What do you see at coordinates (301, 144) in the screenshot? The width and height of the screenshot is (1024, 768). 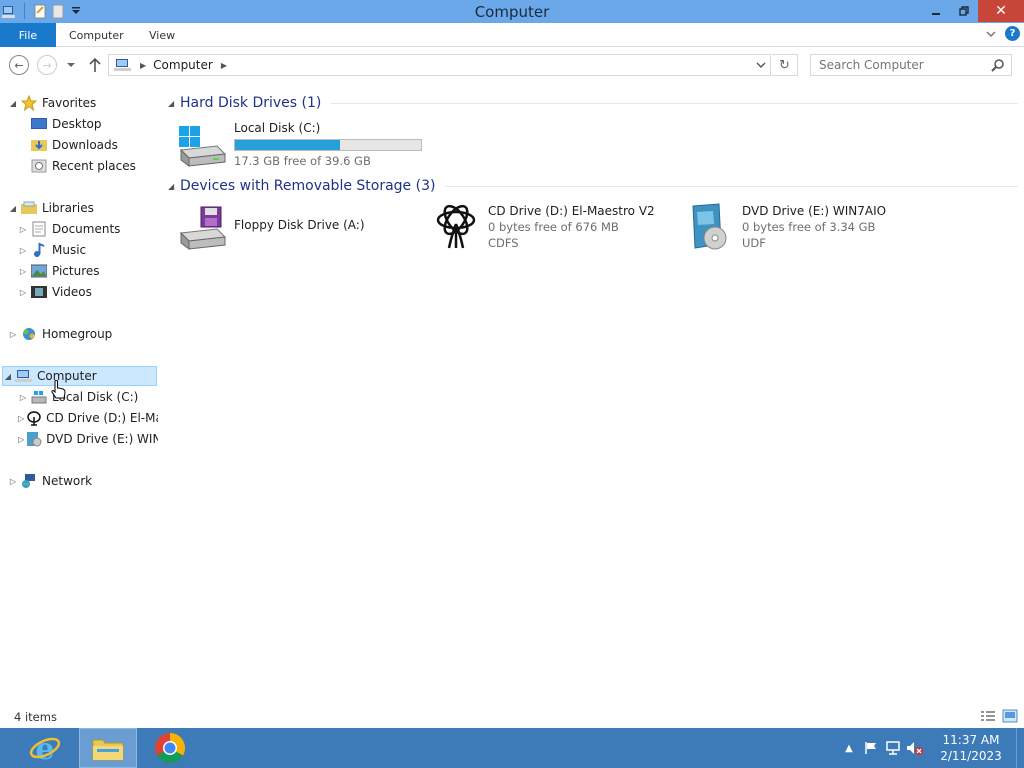 I see `drive-tile-local-disk: Local Disk (C:) 17.3 GB free of 39.6 GB` at bounding box center [301, 144].